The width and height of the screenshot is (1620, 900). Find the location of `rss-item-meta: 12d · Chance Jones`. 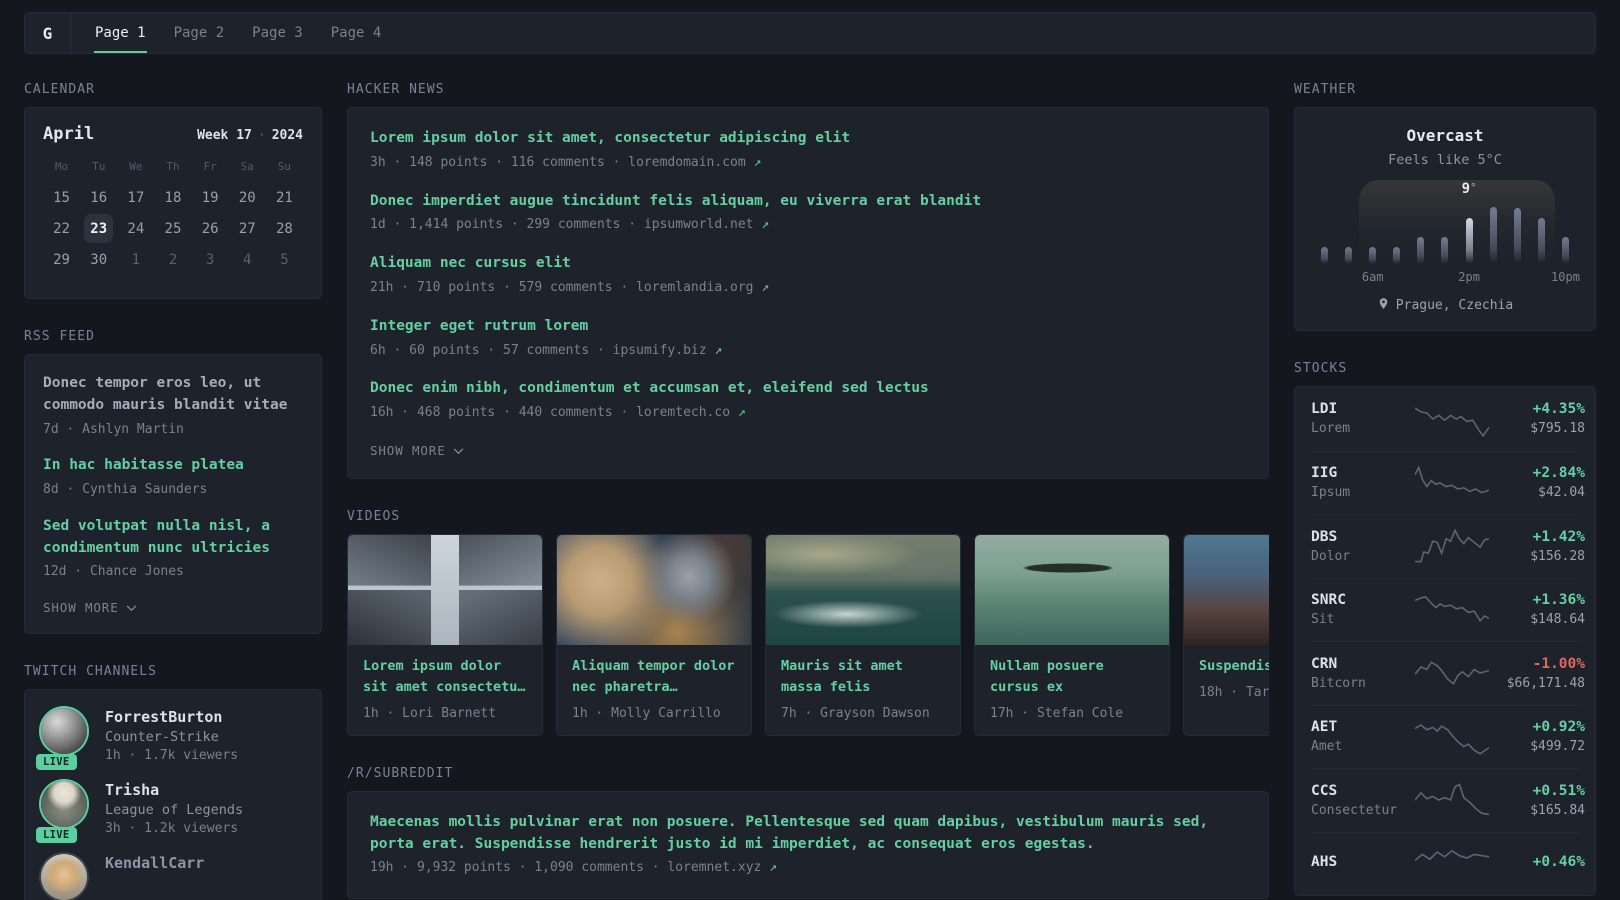

rss-item-meta: 12d · Chance Jones is located at coordinates (113, 572).